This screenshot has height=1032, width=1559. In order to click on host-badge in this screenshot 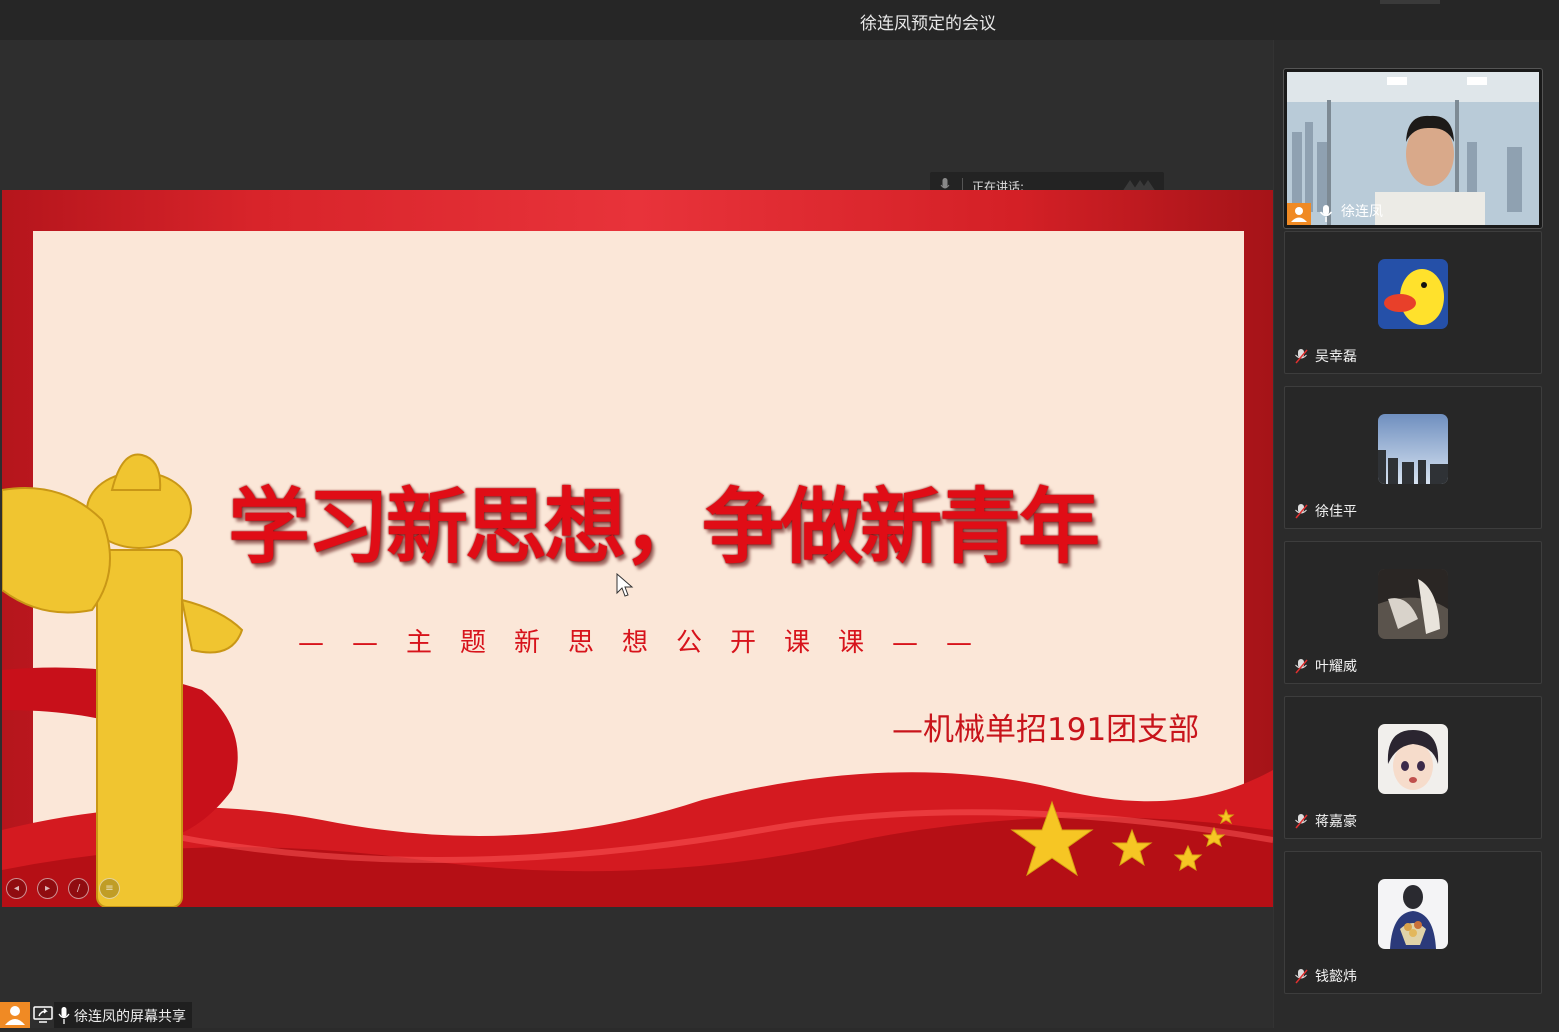, I will do `click(1299, 214)`.